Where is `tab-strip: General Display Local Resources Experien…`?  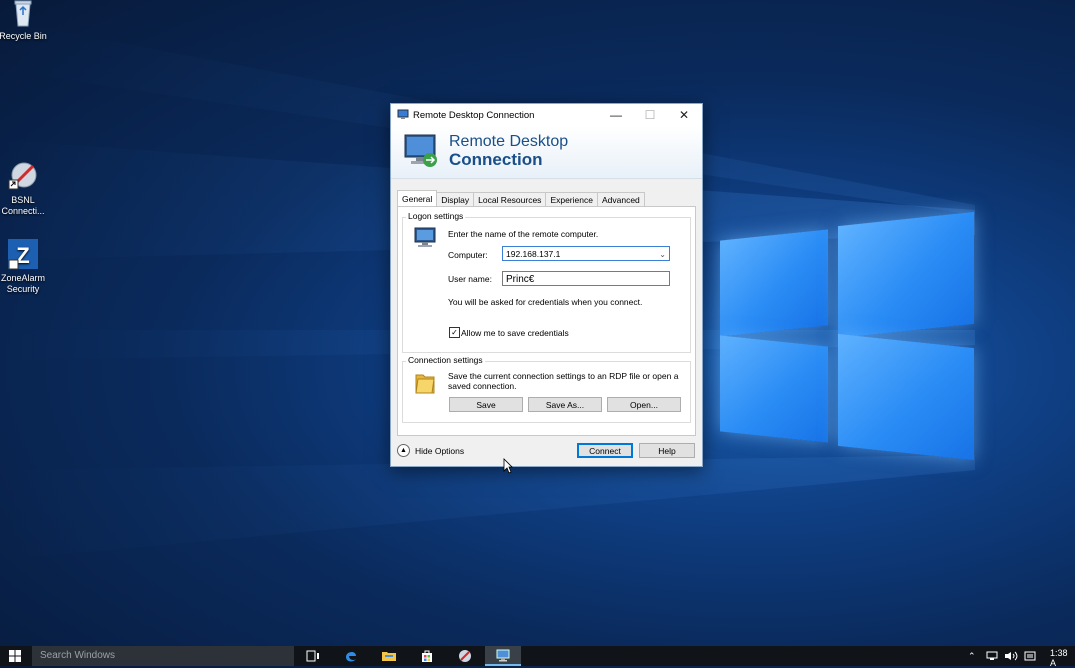 tab-strip: General Display Local Resources Experien… is located at coordinates (521, 198).